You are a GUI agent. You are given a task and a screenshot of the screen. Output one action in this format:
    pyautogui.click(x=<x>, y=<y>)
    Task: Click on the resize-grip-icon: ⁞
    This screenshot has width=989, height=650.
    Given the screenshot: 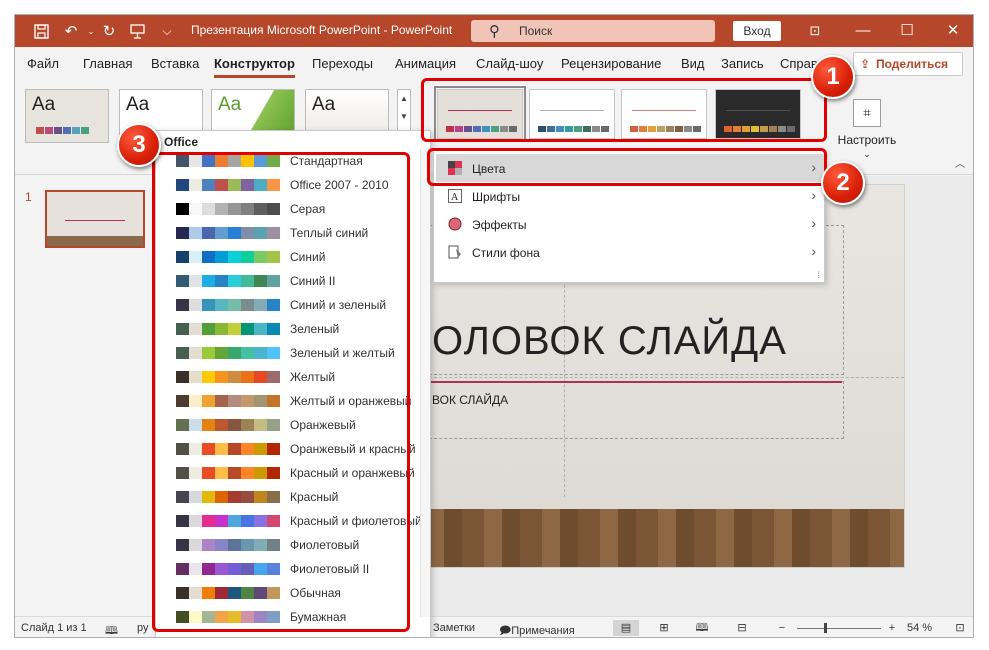 What is the action you would take?
    pyautogui.click(x=818, y=275)
    